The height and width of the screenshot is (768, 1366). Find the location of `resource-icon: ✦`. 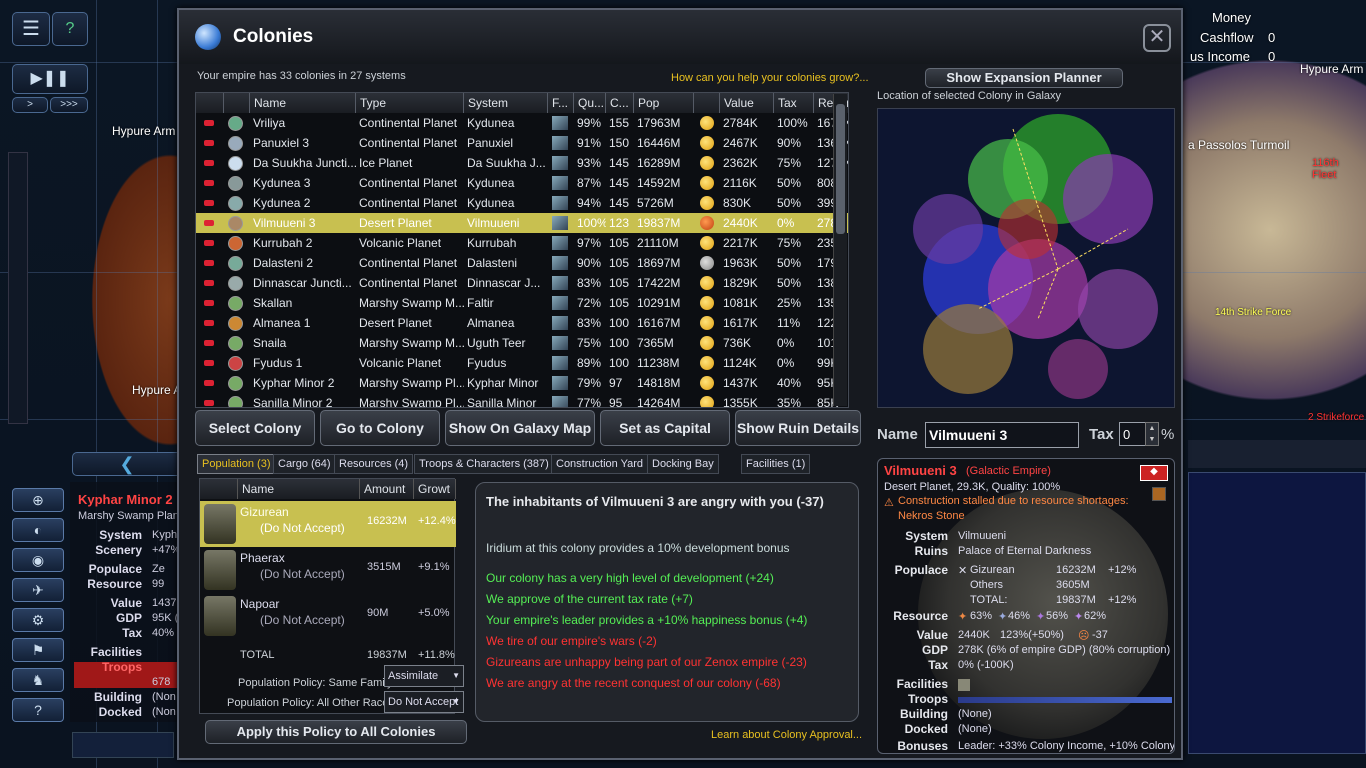

resource-icon: ✦ is located at coordinates (1041, 617).